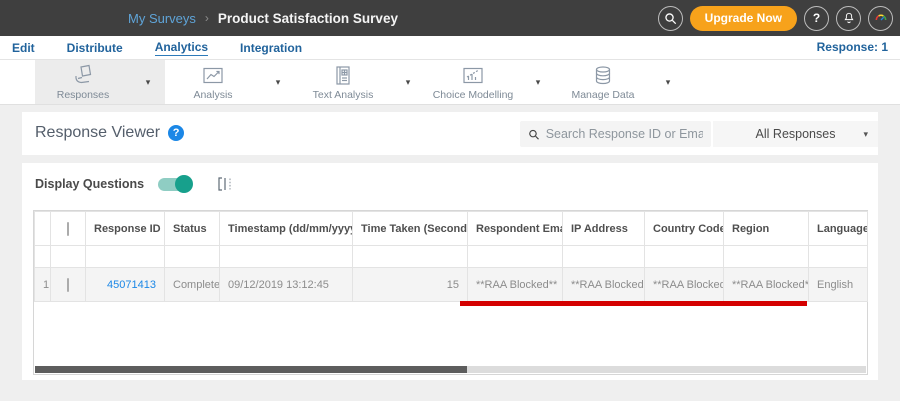 The height and width of the screenshot is (401, 900). Describe the element at coordinates (286, 228) in the screenshot. I see `header-timestamp: Timestamp (dd/mm/yyyy)⇅` at that location.